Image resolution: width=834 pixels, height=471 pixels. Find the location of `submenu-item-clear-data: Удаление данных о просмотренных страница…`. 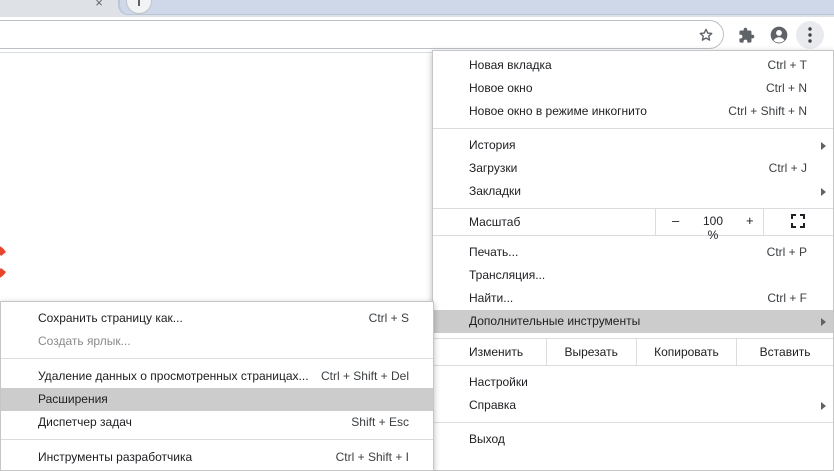

submenu-item-clear-data: Удаление данных о просмотренных страница… is located at coordinates (217, 376).